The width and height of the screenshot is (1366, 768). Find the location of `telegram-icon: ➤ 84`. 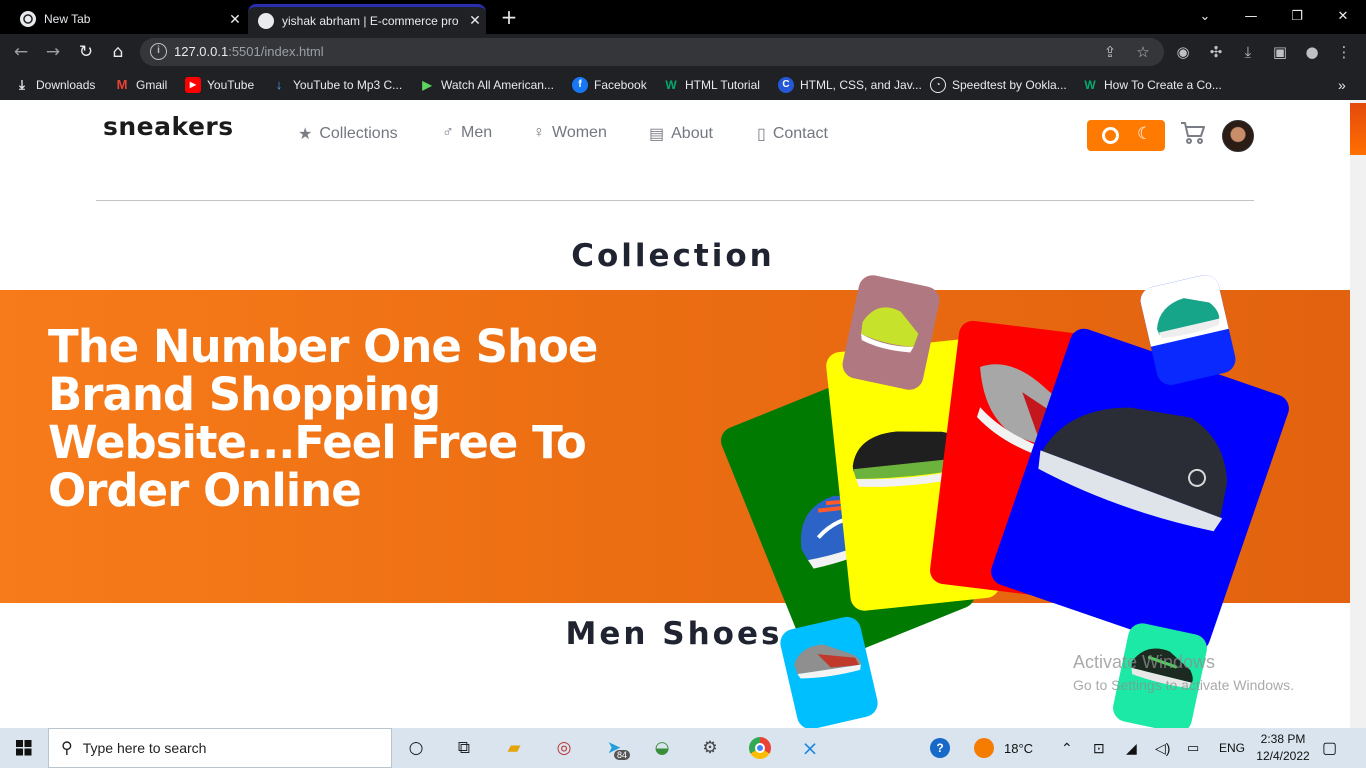

telegram-icon: ➤ 84 is located at coordinates (614, 748).